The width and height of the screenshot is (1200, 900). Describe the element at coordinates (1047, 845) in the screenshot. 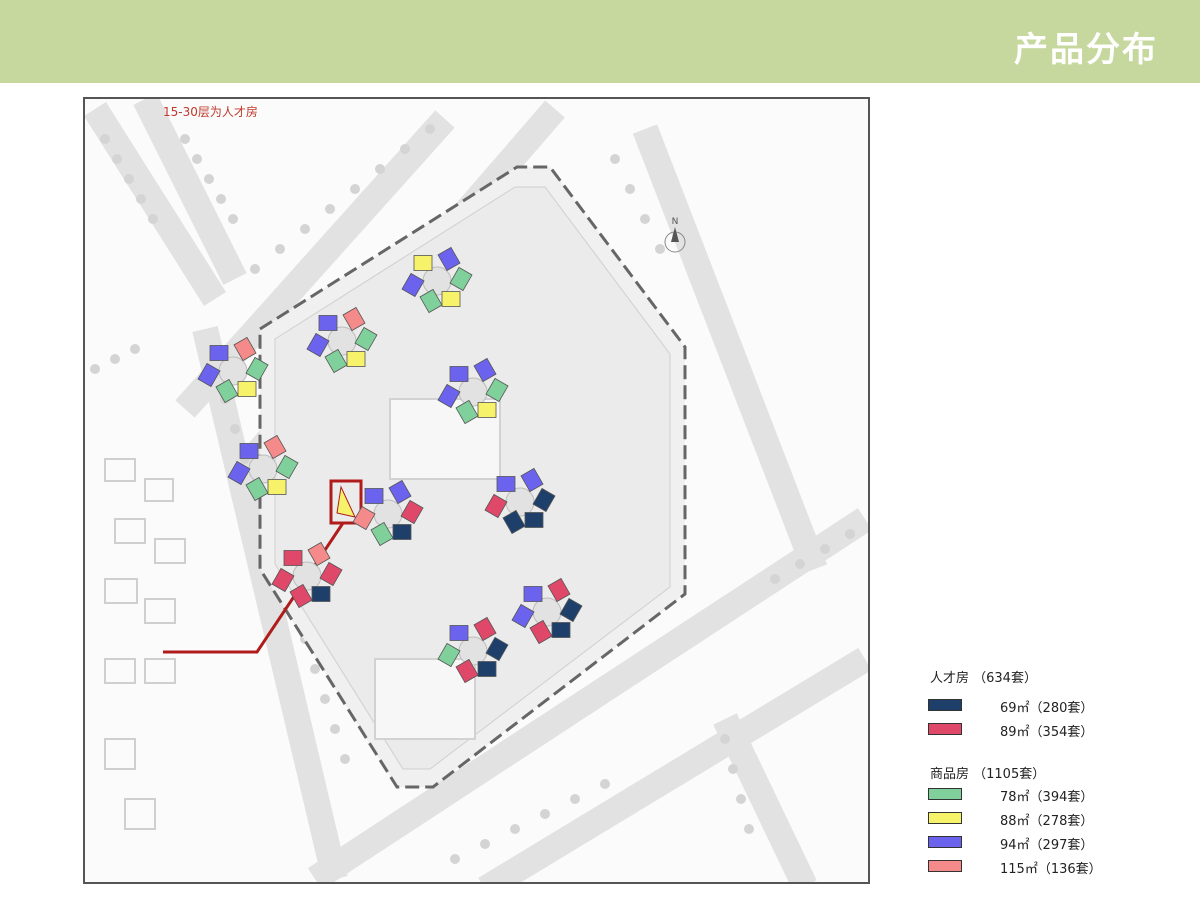

I see `legend-label: 94㎡（297套）` at that location.